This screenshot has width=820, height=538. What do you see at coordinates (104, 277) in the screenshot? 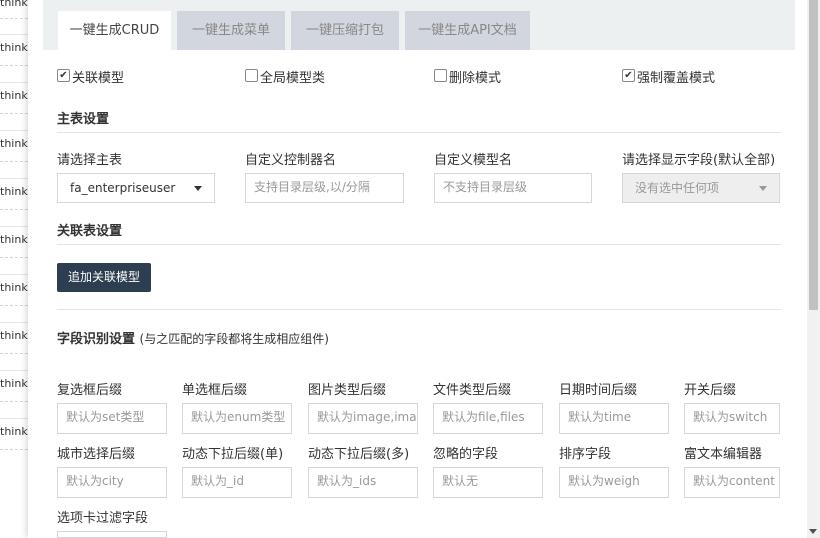
I see `add-relation-model-button: 追加关联模型` at bounding box center [104, 277].